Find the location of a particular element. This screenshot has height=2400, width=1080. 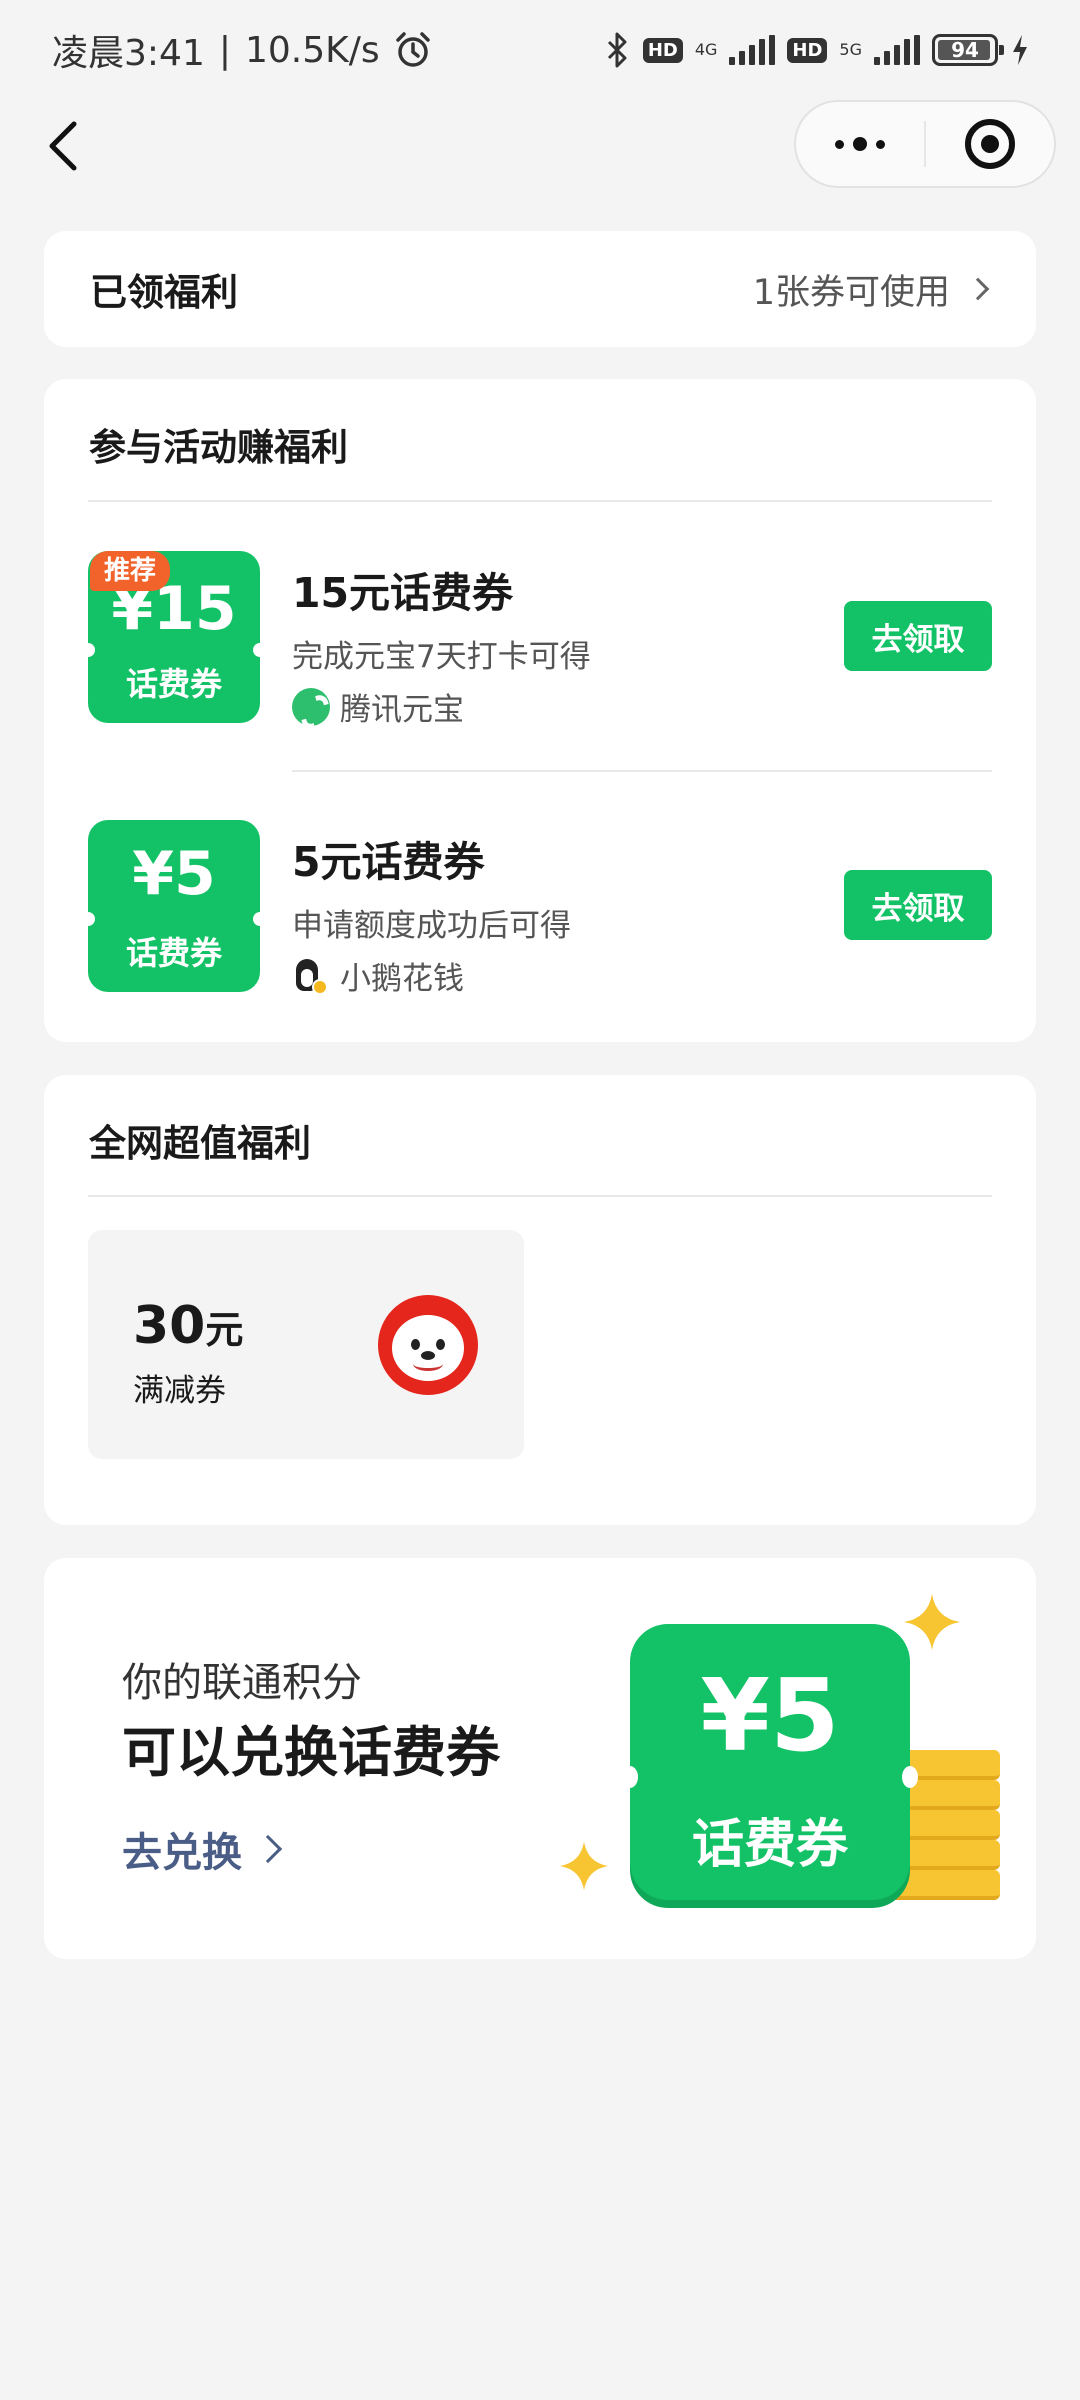

big-coupon-badge: ¥5 话费券 is located at coordinates (770, 1762).